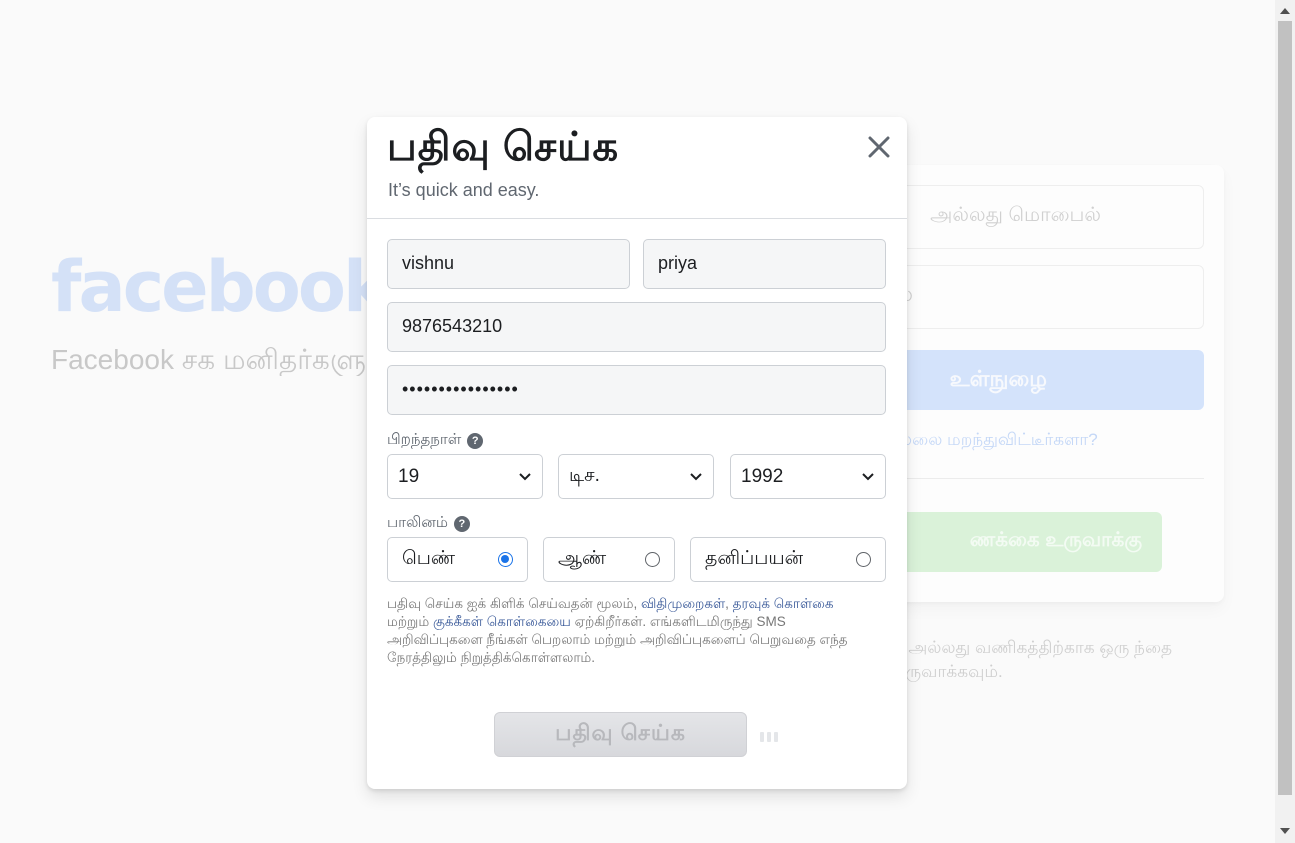  Describe the element at coordinates (1037, 217) in the screenshot. I see `login-email-input: அல்லது மொபைல்` at that location.